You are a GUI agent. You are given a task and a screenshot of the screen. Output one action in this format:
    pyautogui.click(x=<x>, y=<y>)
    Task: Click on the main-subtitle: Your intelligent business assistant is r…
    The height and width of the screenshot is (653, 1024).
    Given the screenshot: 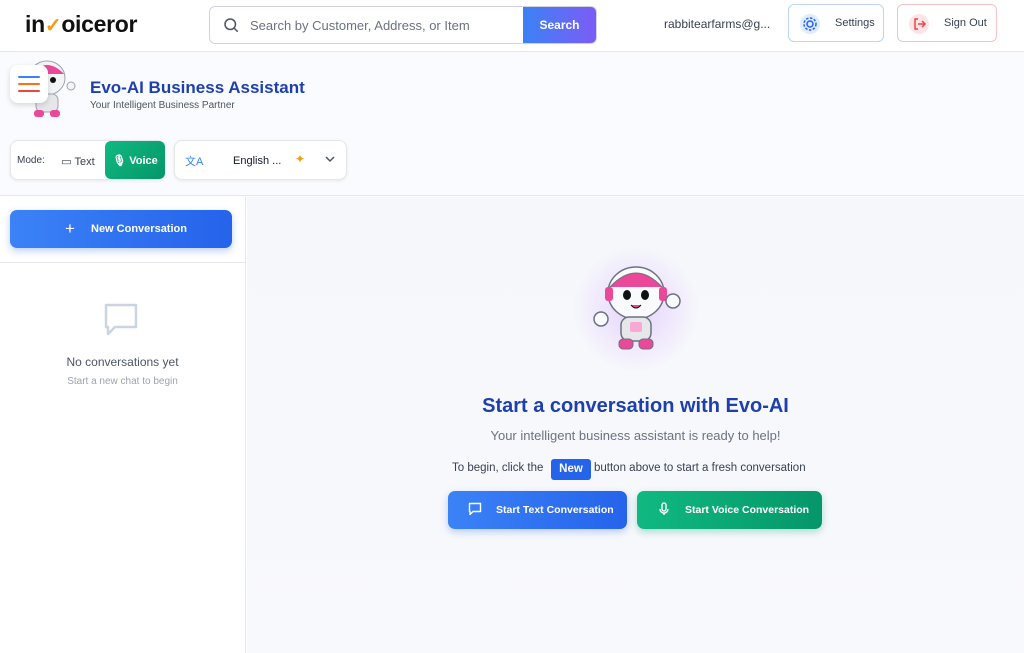 What is the action you would take?
    pyautogui.click(x=635, y=435)
    